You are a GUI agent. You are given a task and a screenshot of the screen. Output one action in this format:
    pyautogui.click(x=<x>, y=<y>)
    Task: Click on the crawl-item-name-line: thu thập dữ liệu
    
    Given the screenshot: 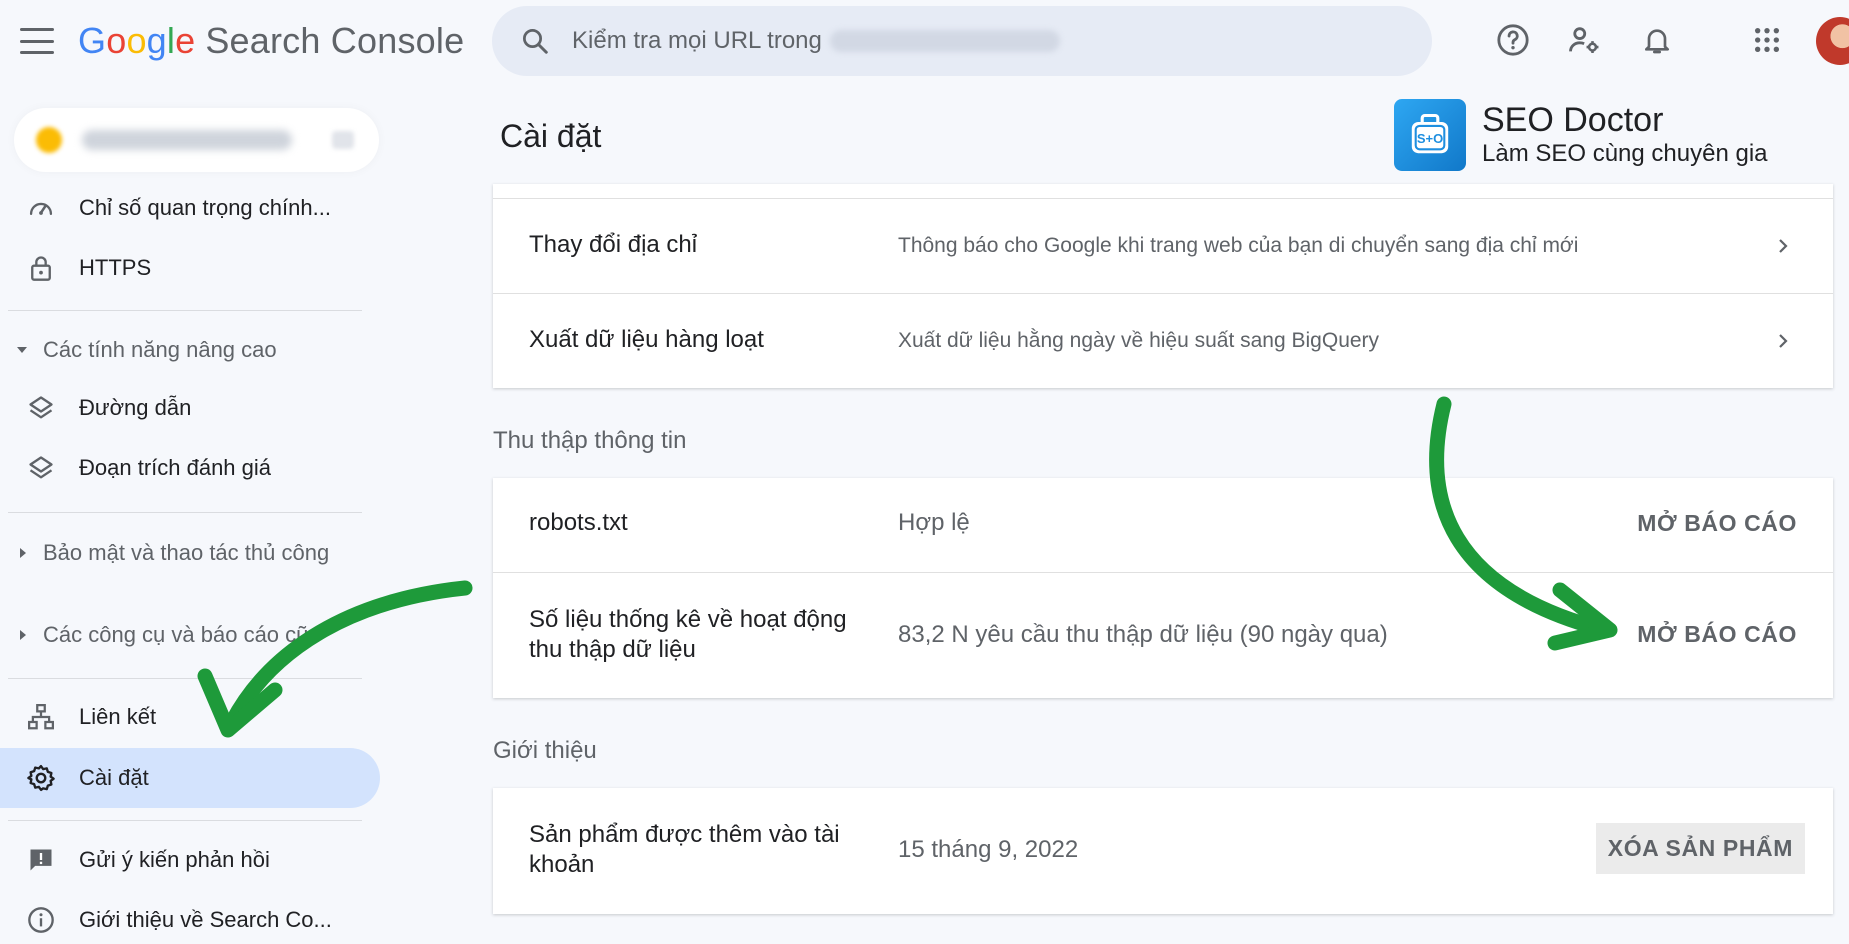 What is the action you would take?
    pyautogui.click(x=612, y=649)
    